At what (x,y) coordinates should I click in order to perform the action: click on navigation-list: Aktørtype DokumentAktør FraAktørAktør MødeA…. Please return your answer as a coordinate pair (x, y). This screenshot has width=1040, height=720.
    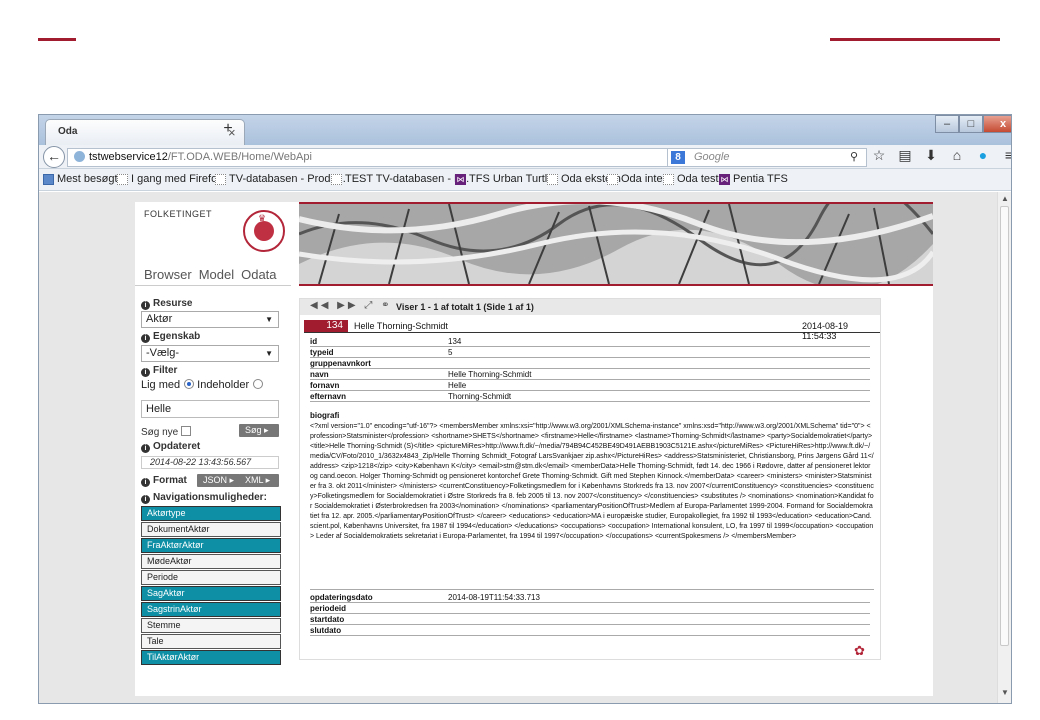
    Looking at the image, I should click on (211, 586).